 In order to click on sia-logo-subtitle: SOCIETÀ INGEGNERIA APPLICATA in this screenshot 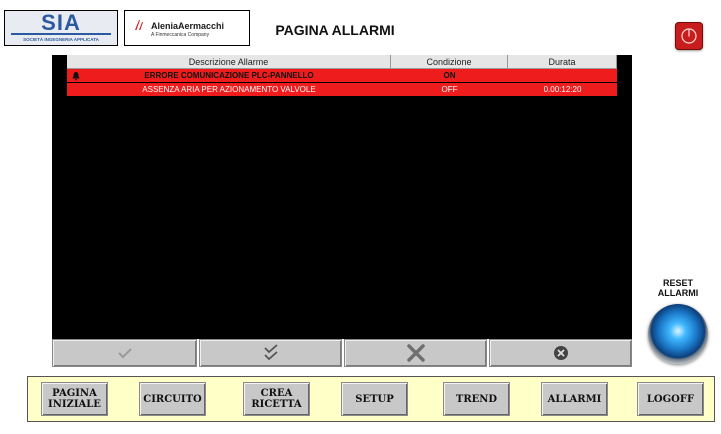, I will do `click(61, 39)`.